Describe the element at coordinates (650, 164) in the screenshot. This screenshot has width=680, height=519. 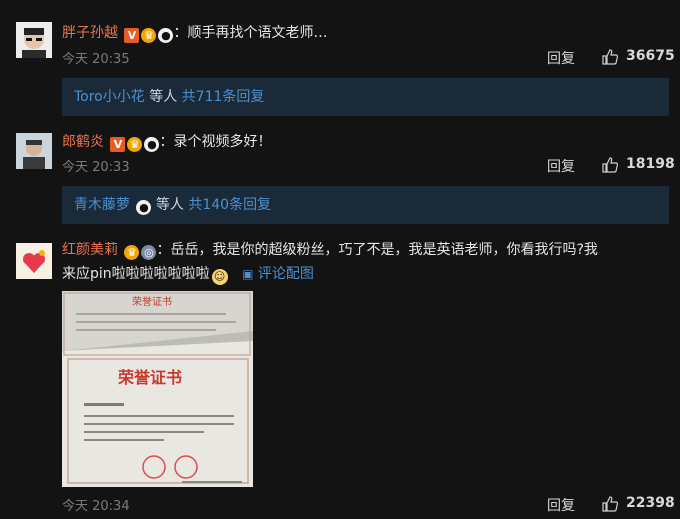
I see `like-count: 18198` at that location.